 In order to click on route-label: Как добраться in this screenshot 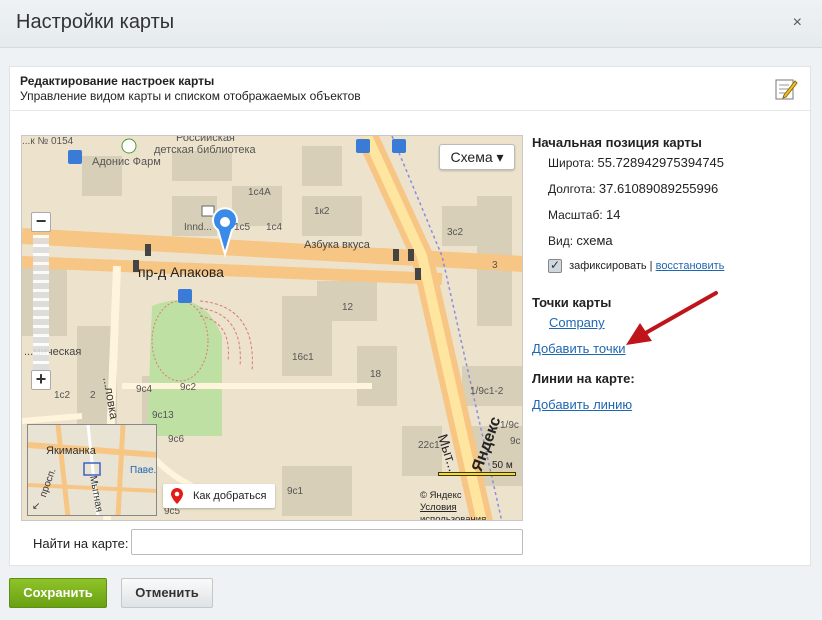, I will do `click(230, 496)`.